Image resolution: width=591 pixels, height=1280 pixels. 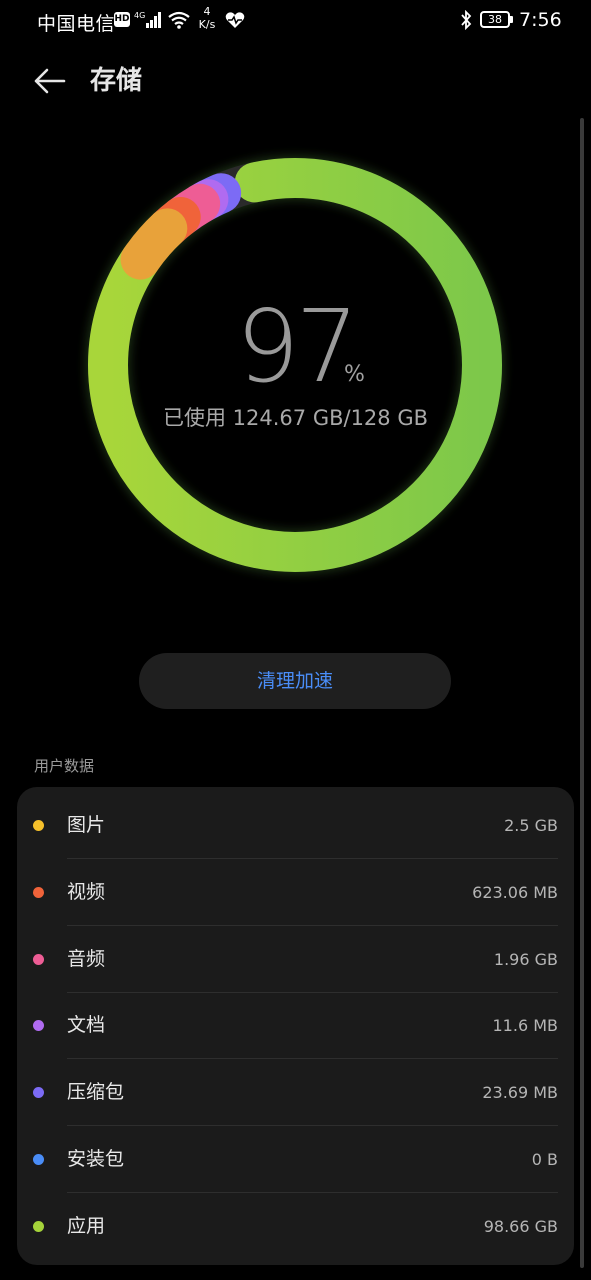 I want to click on hd-icon: HD, so click(x=122, y=19).